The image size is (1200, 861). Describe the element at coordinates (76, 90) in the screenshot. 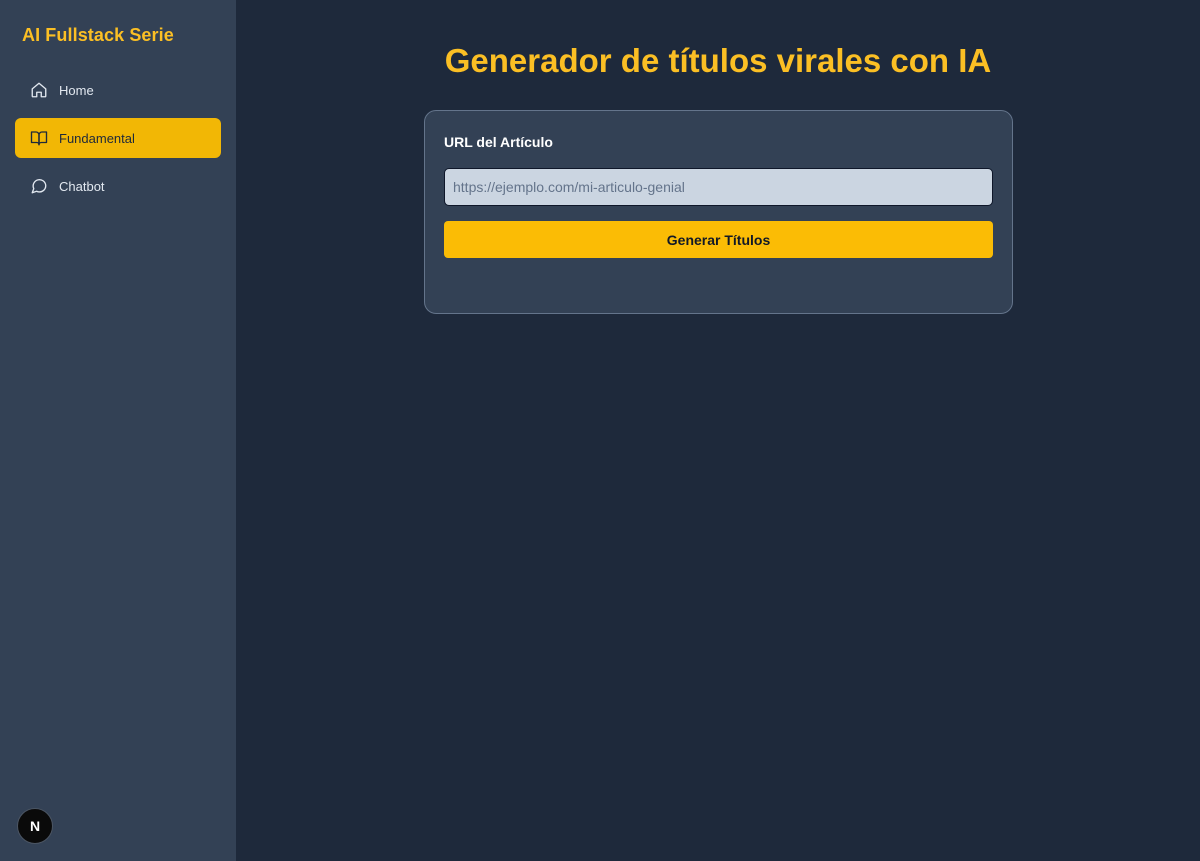

I see `sidebar-item-label: Home` at that location.